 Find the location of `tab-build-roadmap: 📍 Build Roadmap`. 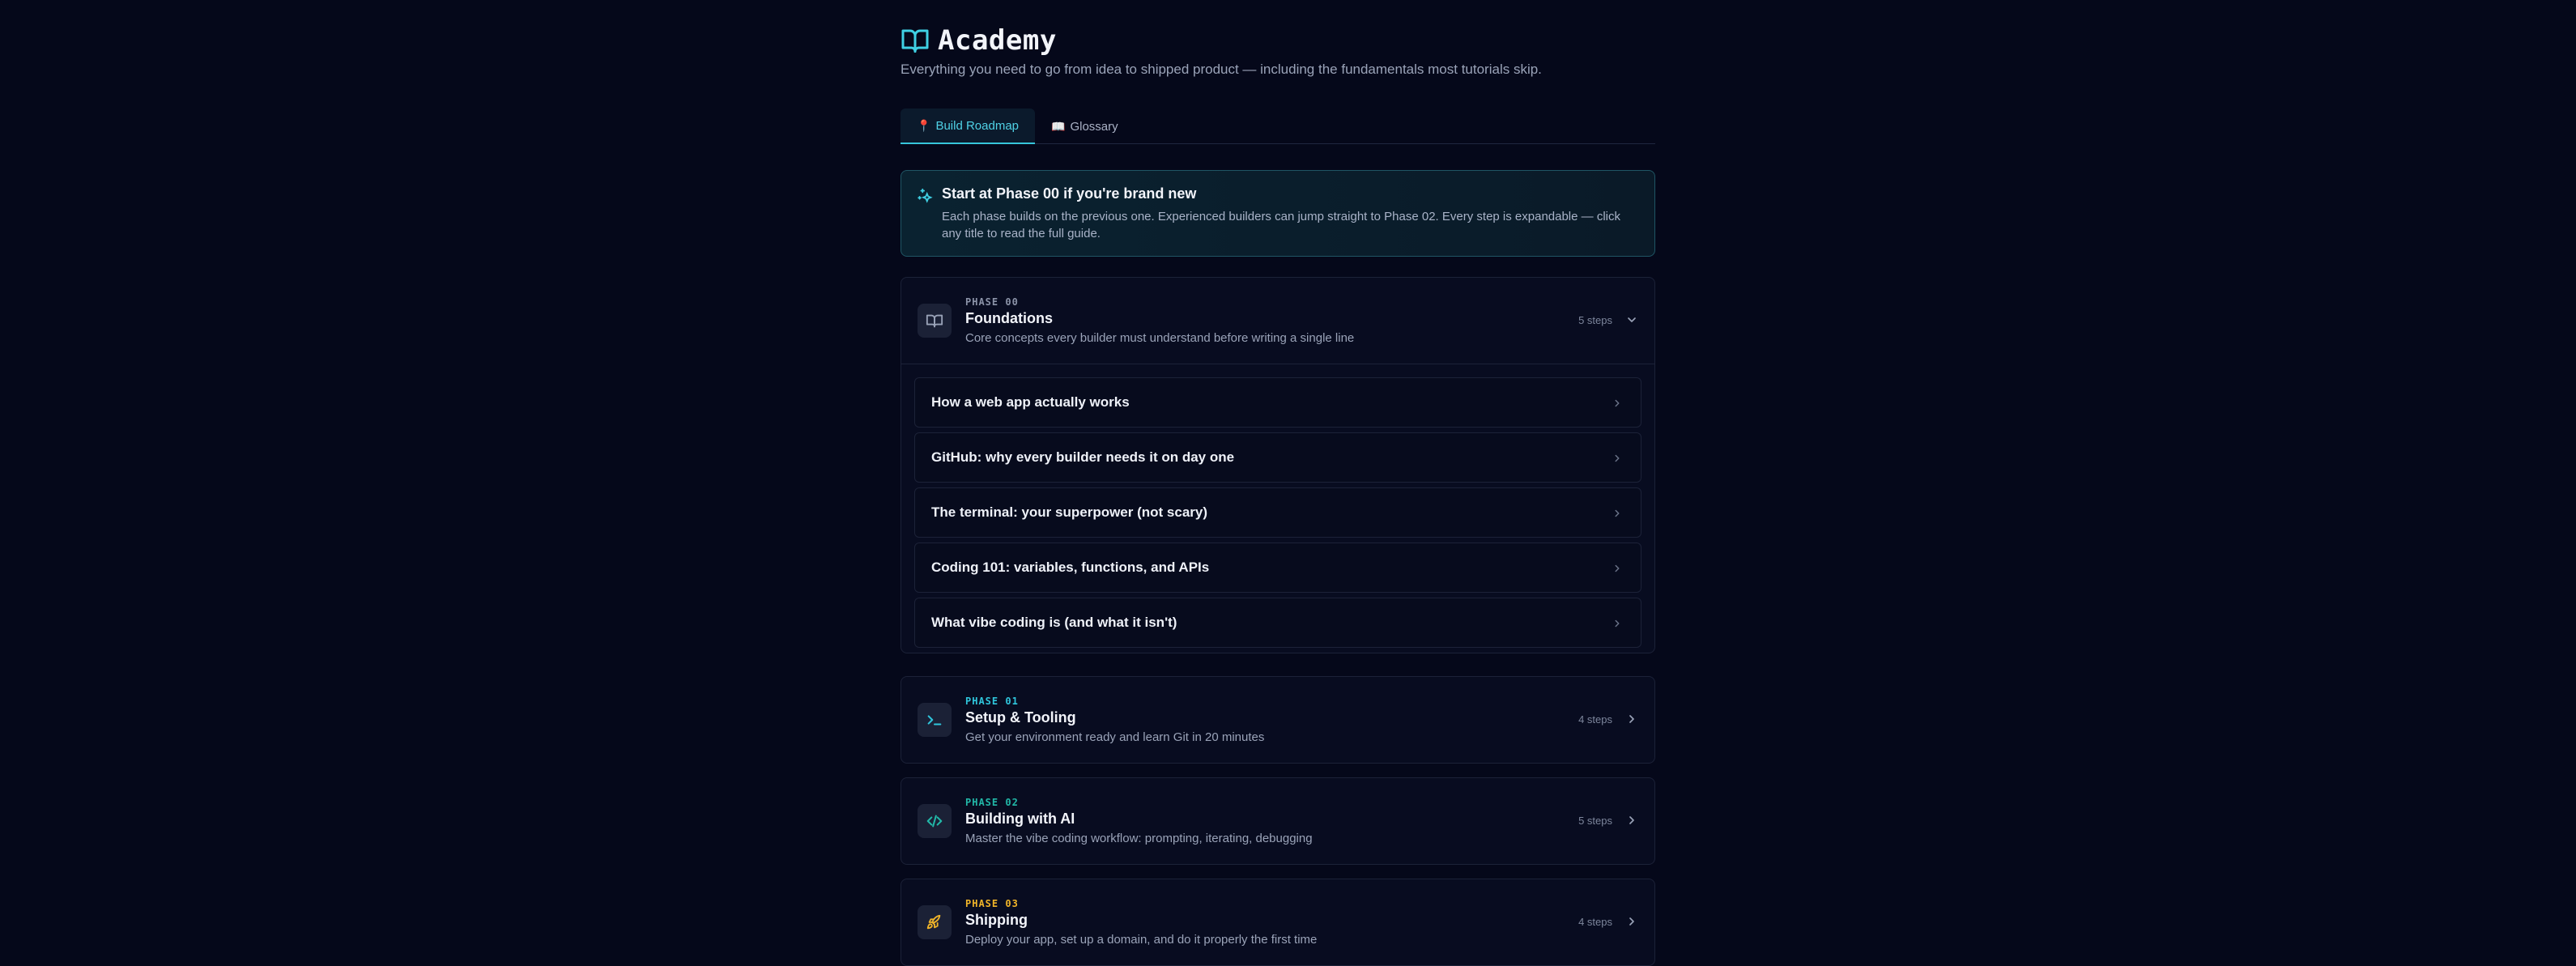

tab-build-roadmap: 📍 Build Roadmap is located at coordinates (968, 126).